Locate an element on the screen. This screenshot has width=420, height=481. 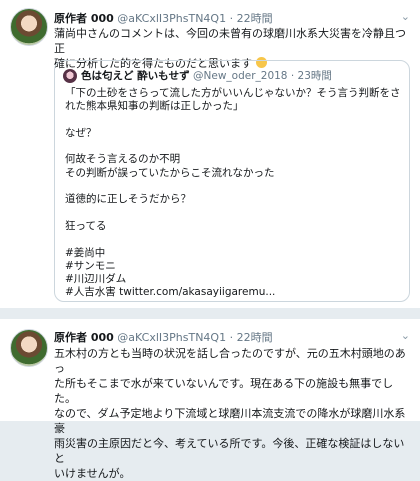
quoted-author-name: 色は匂えど 酔いもせず is located at coordinates (135, 76).